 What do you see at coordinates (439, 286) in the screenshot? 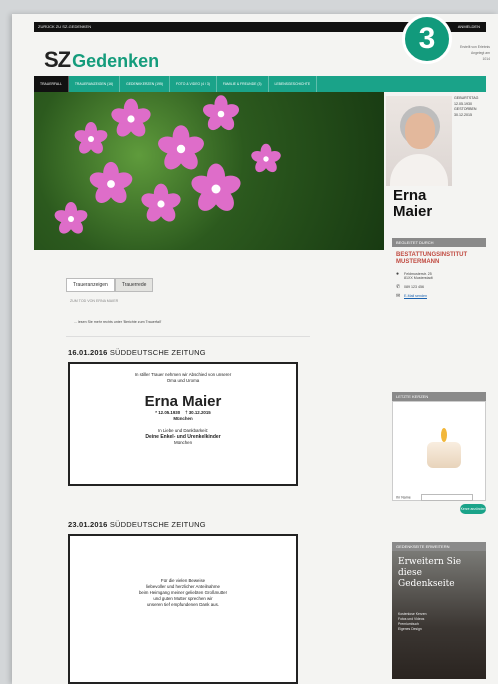
I see `phone: ✆ 089 123 456` at bounding box center [439, 286].